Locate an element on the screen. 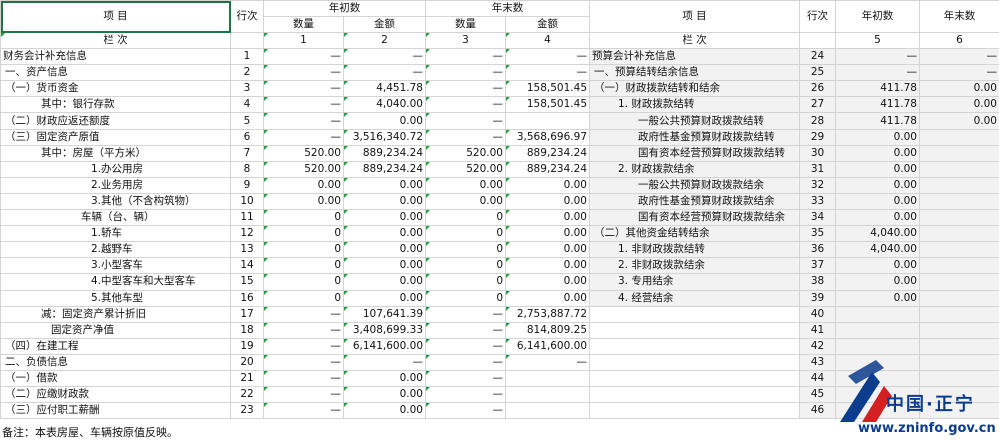 This screenshot has height=441, width=999. row-item-right: 预算会计补充信息 is located at coordinates (694, 57).